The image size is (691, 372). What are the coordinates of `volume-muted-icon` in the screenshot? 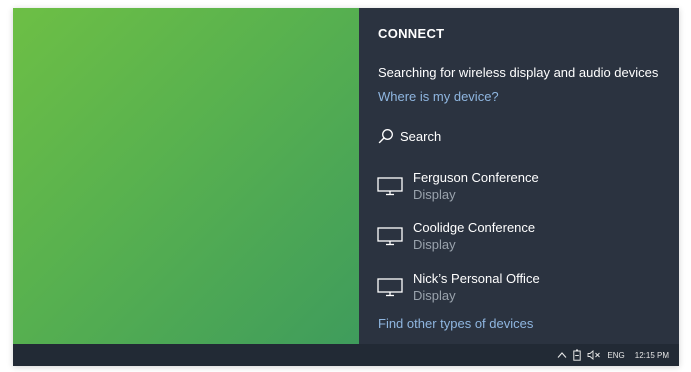 It's located at (594, 355).